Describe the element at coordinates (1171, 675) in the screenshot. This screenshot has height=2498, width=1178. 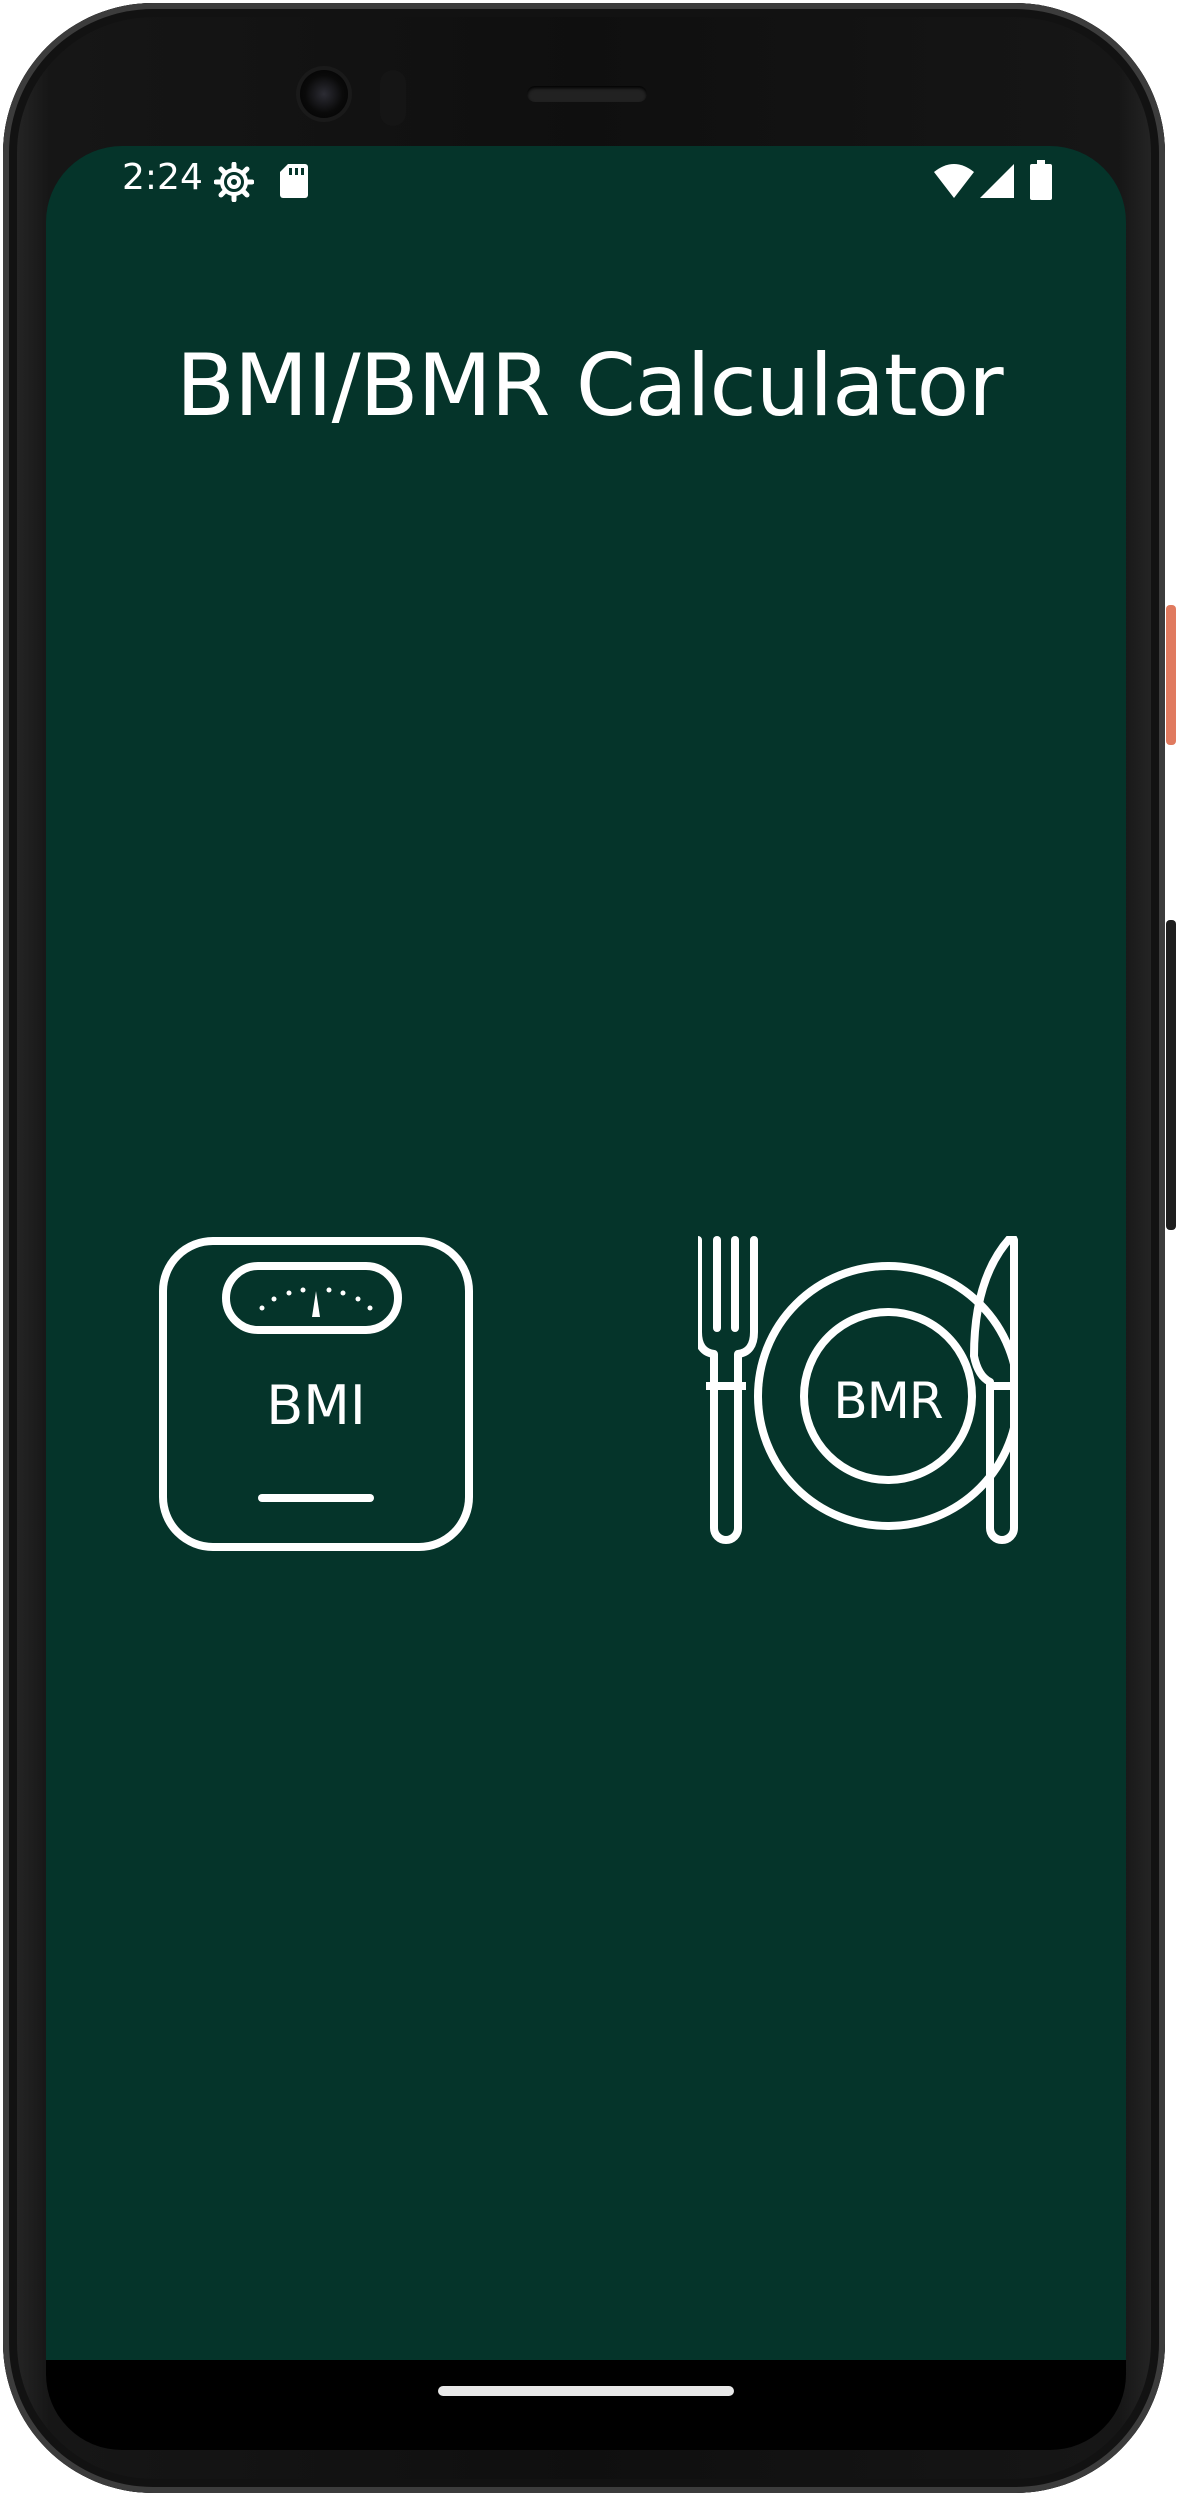
I see `power-button` at that location.